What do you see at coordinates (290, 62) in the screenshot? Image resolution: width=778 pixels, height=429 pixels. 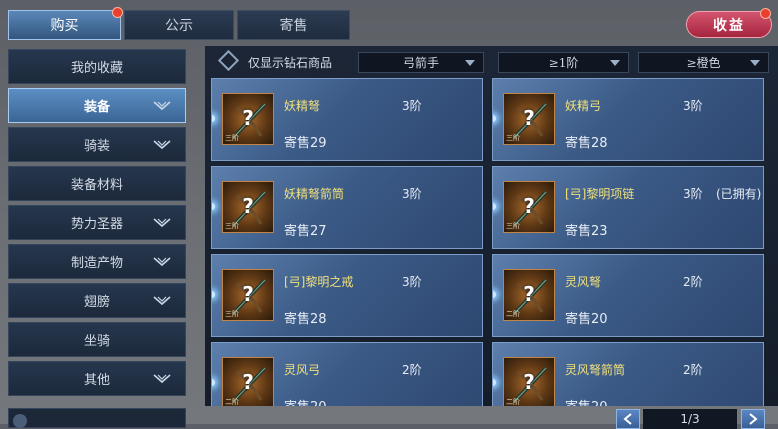 I see `diamond-only-label: 仅显示钻石商品` at bounding box center [290, 62].